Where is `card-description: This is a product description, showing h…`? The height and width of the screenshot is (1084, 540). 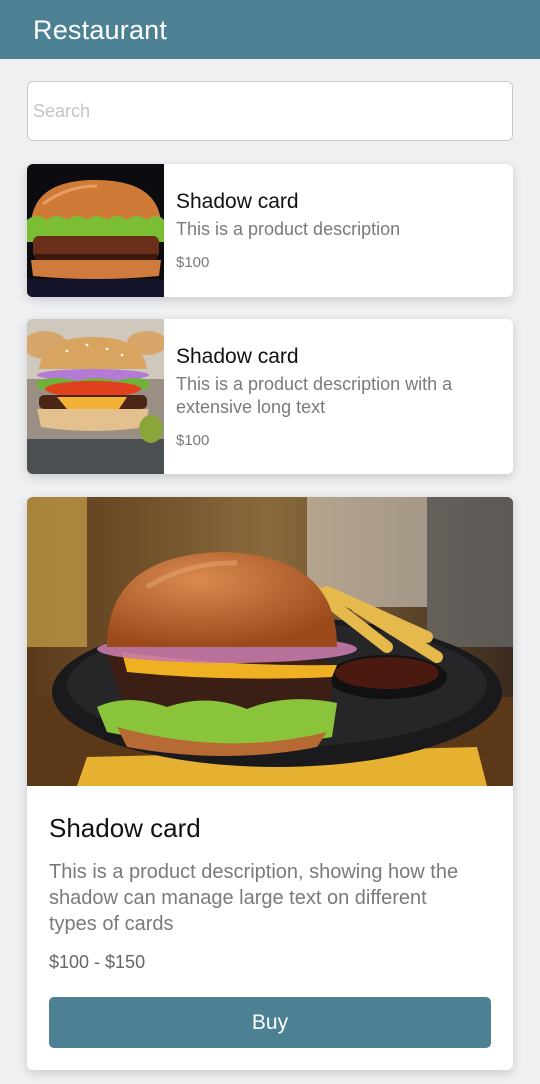
card-description: This is a product description, showing h… is located at coordinates (254, 898).